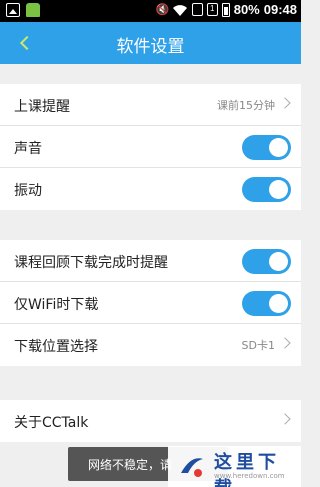 This screenshot has width=320, height=487. Describe the element at coordinates (150, 345) in the screenshot. I see `download-location-row: 下载位置选择 SD卡1` at that location.